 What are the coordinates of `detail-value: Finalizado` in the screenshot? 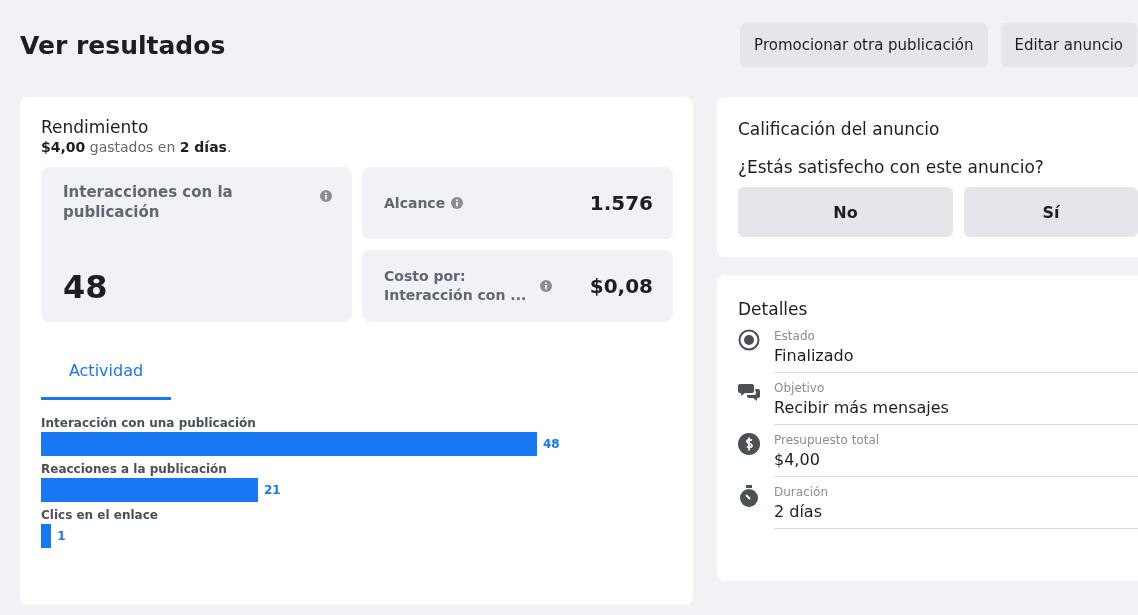 It's located at (814, 355).